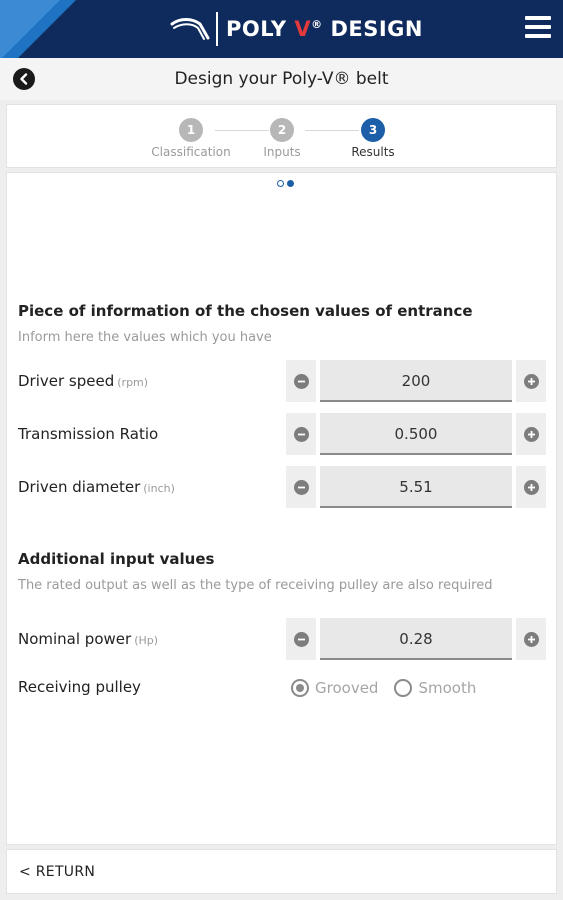 The width and height of the screenshot is (563, 900). Describe the element at coordinates (447, 688) in the screenshot. I see `radio-label: Smooth` at that location.